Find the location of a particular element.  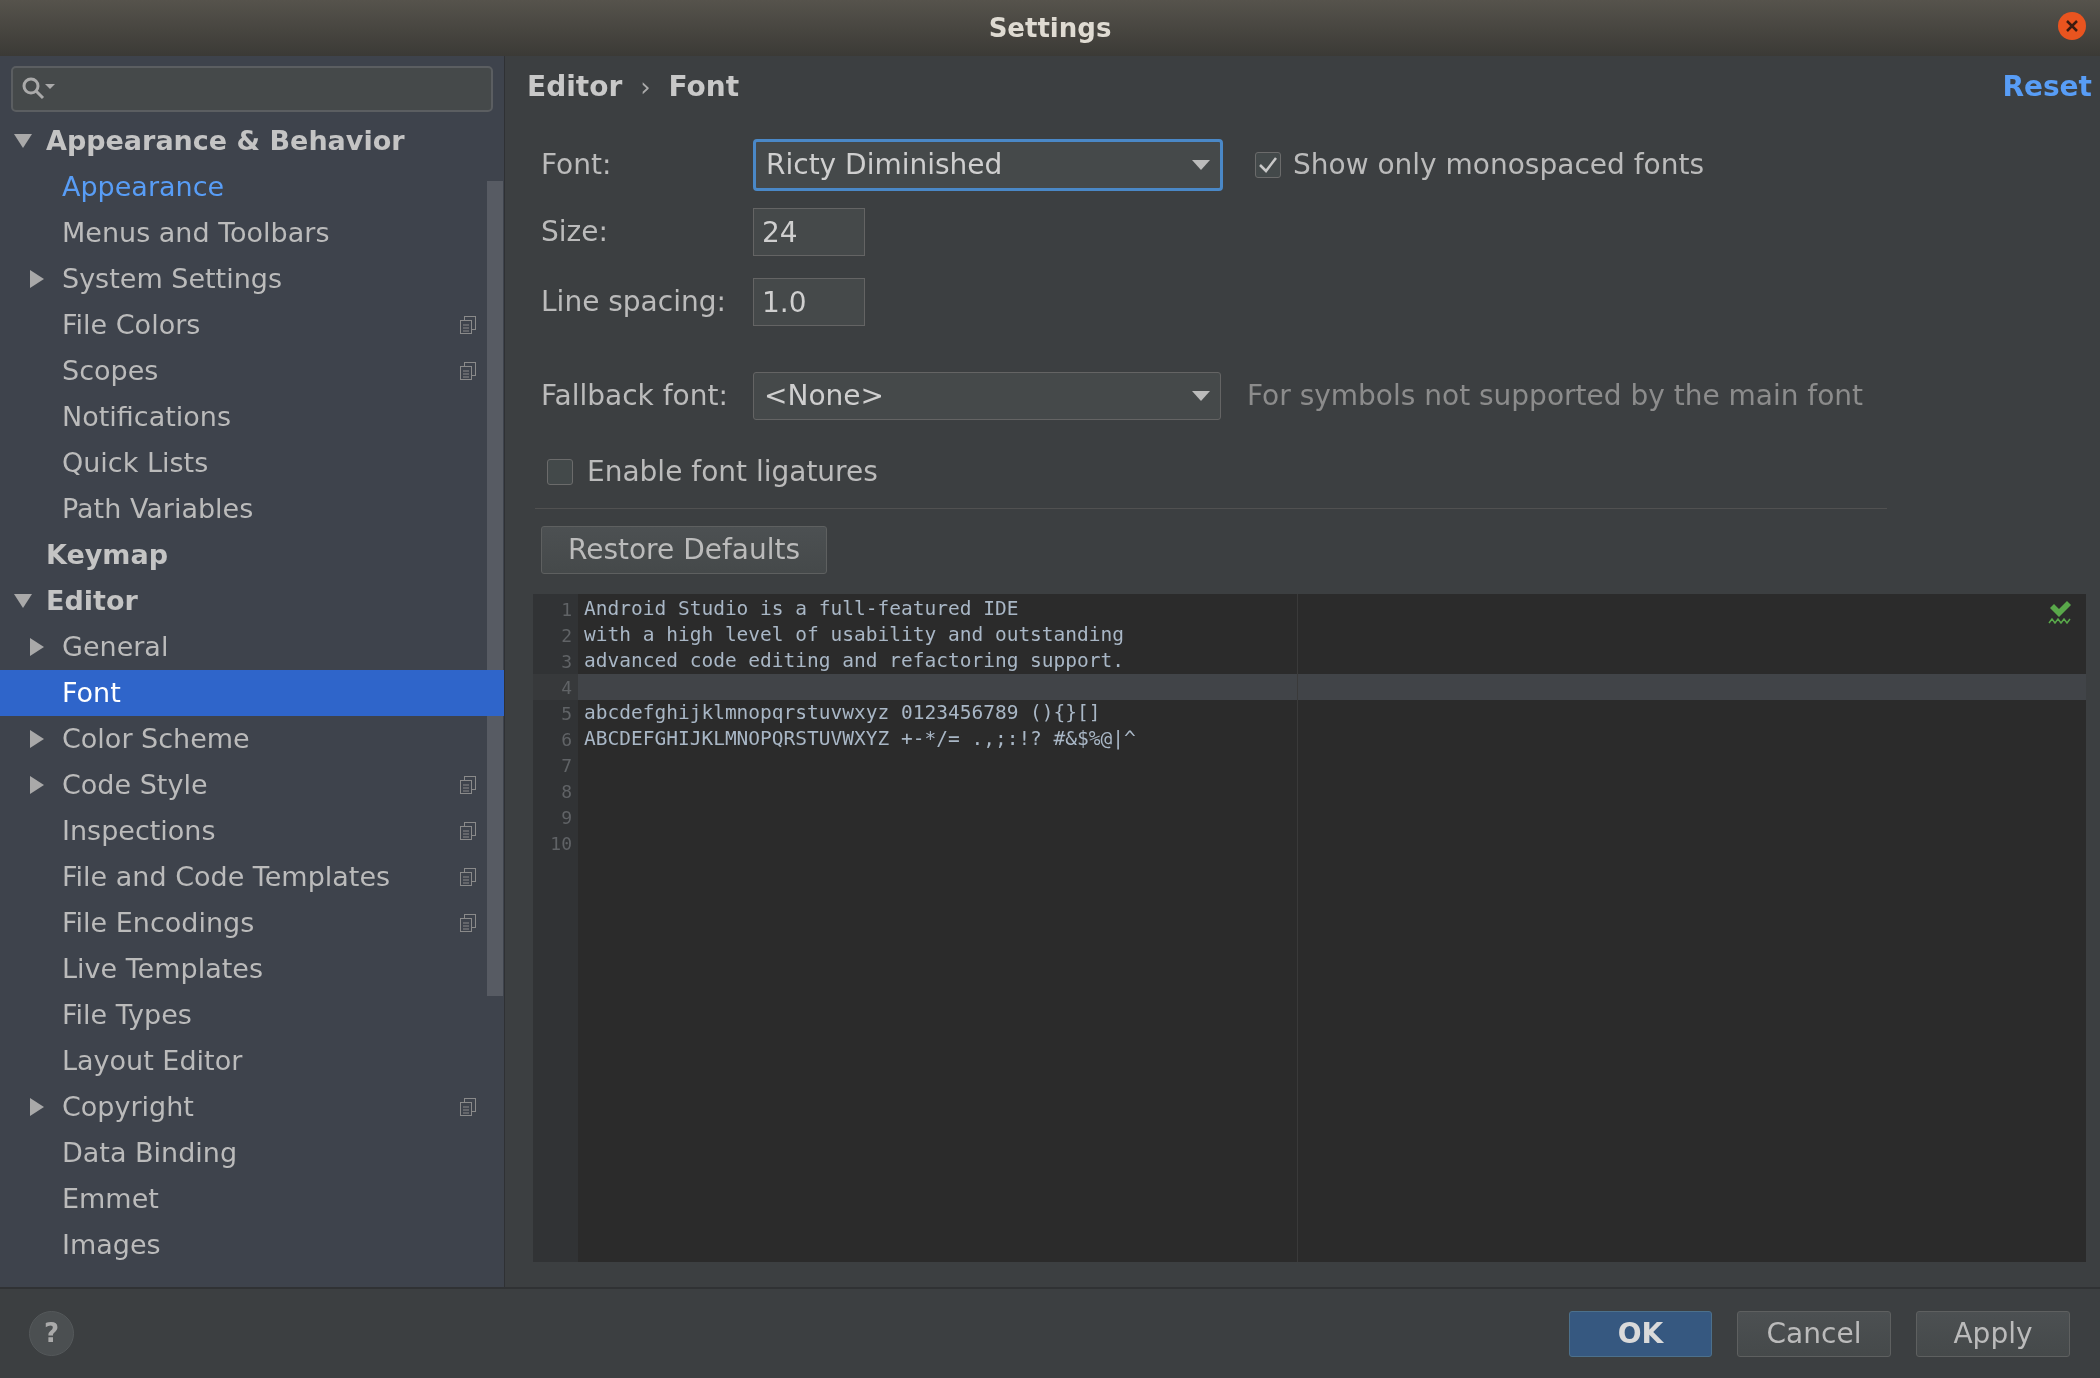

hint-text: For symbols not supported by the main font is located at coordinates (1555, 396).